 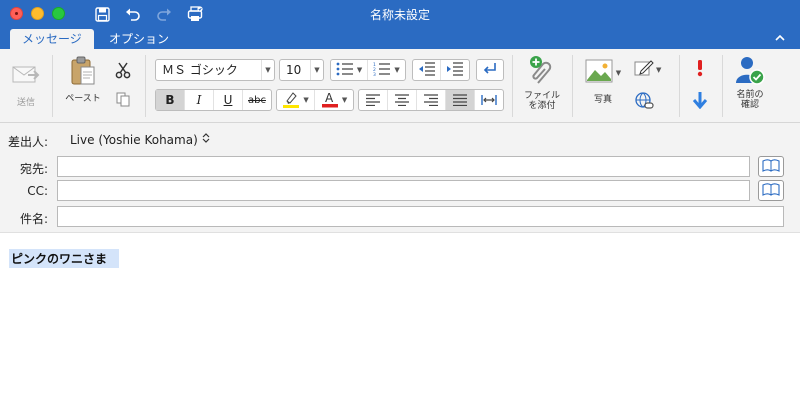 What do you see at coordinates (644, 69) in the screenshot?
I see `signature-icon` at bounding box center [644, 69].